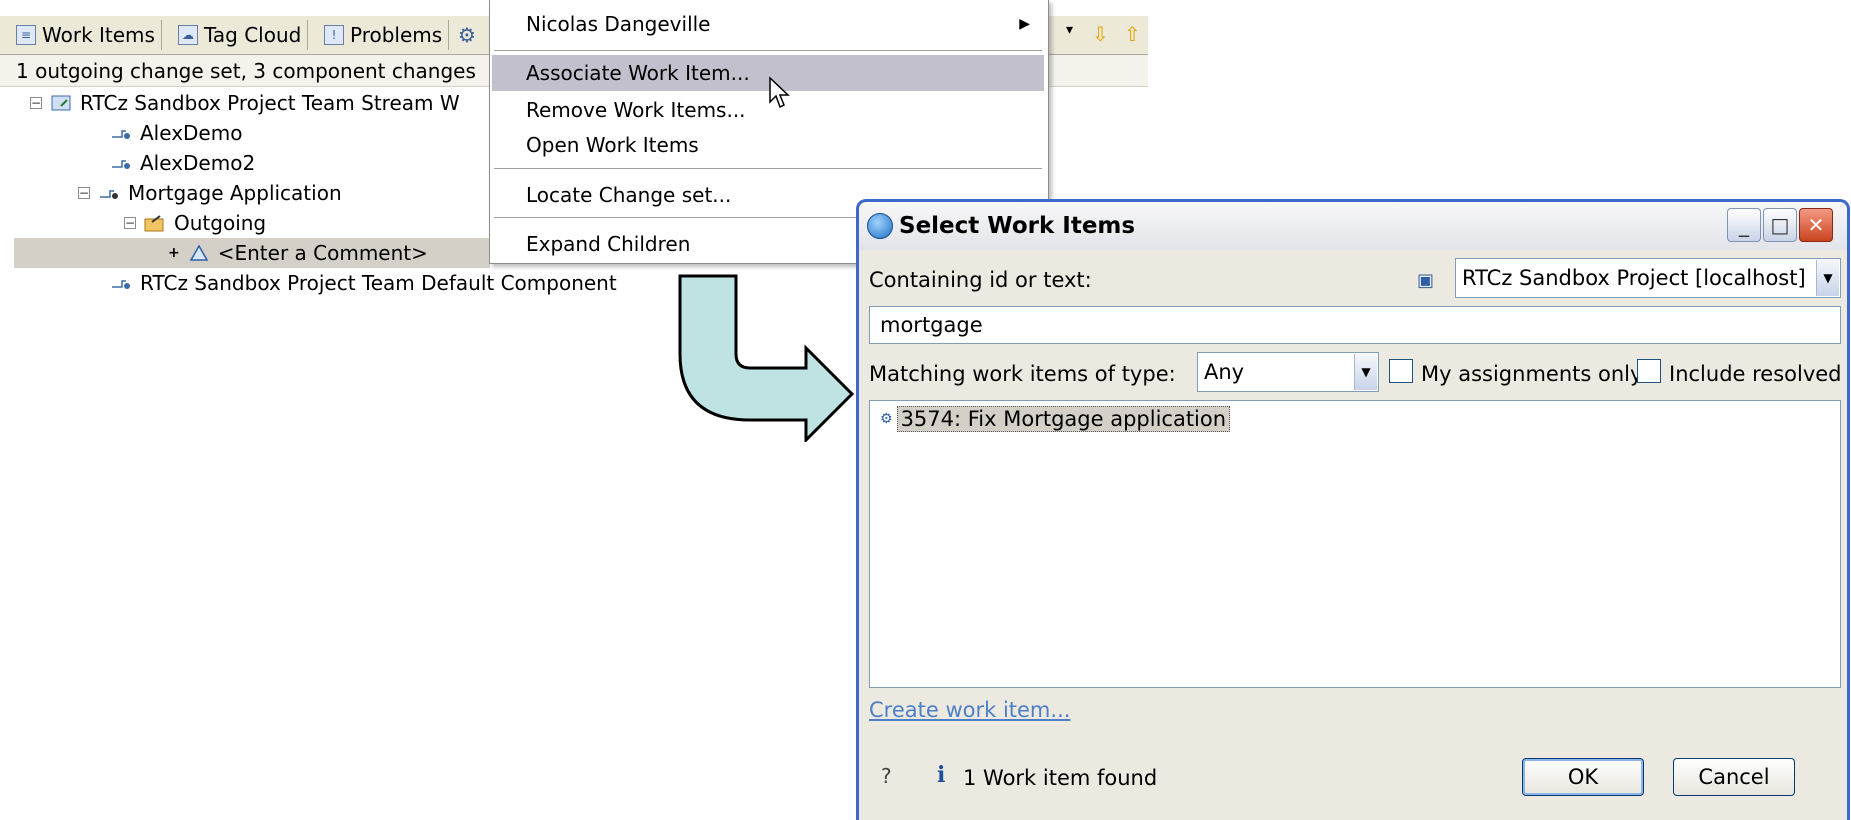  Describe the element at coordinates (768, 24) in the screenshot. I see `menu-item-user: Nicolas Dangeville ▶` at that location.